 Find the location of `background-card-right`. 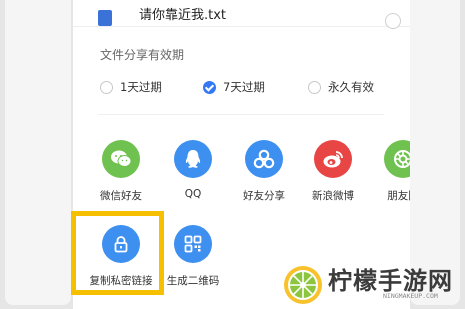

background-card-right is located at coordinates (435, 152).